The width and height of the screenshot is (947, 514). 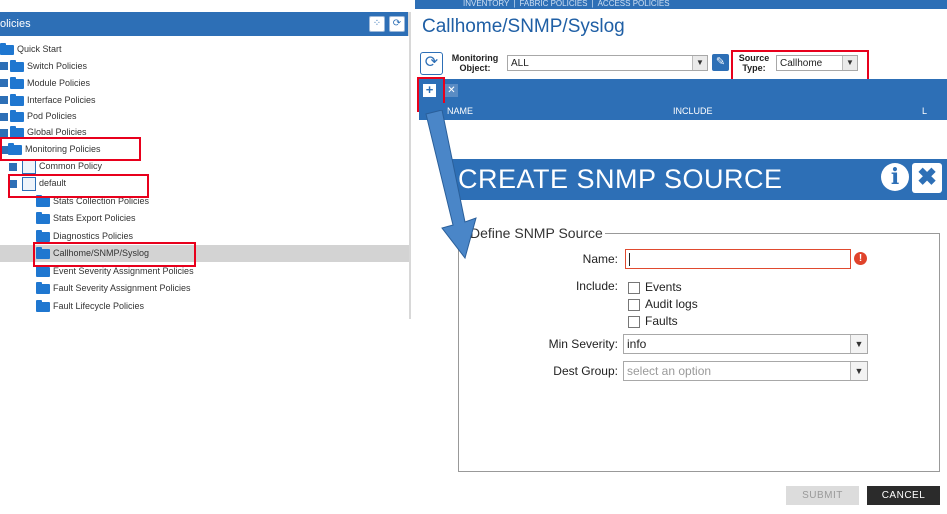 I want to click on section-title: Define SNMP Source, so click(x=536, y=233).